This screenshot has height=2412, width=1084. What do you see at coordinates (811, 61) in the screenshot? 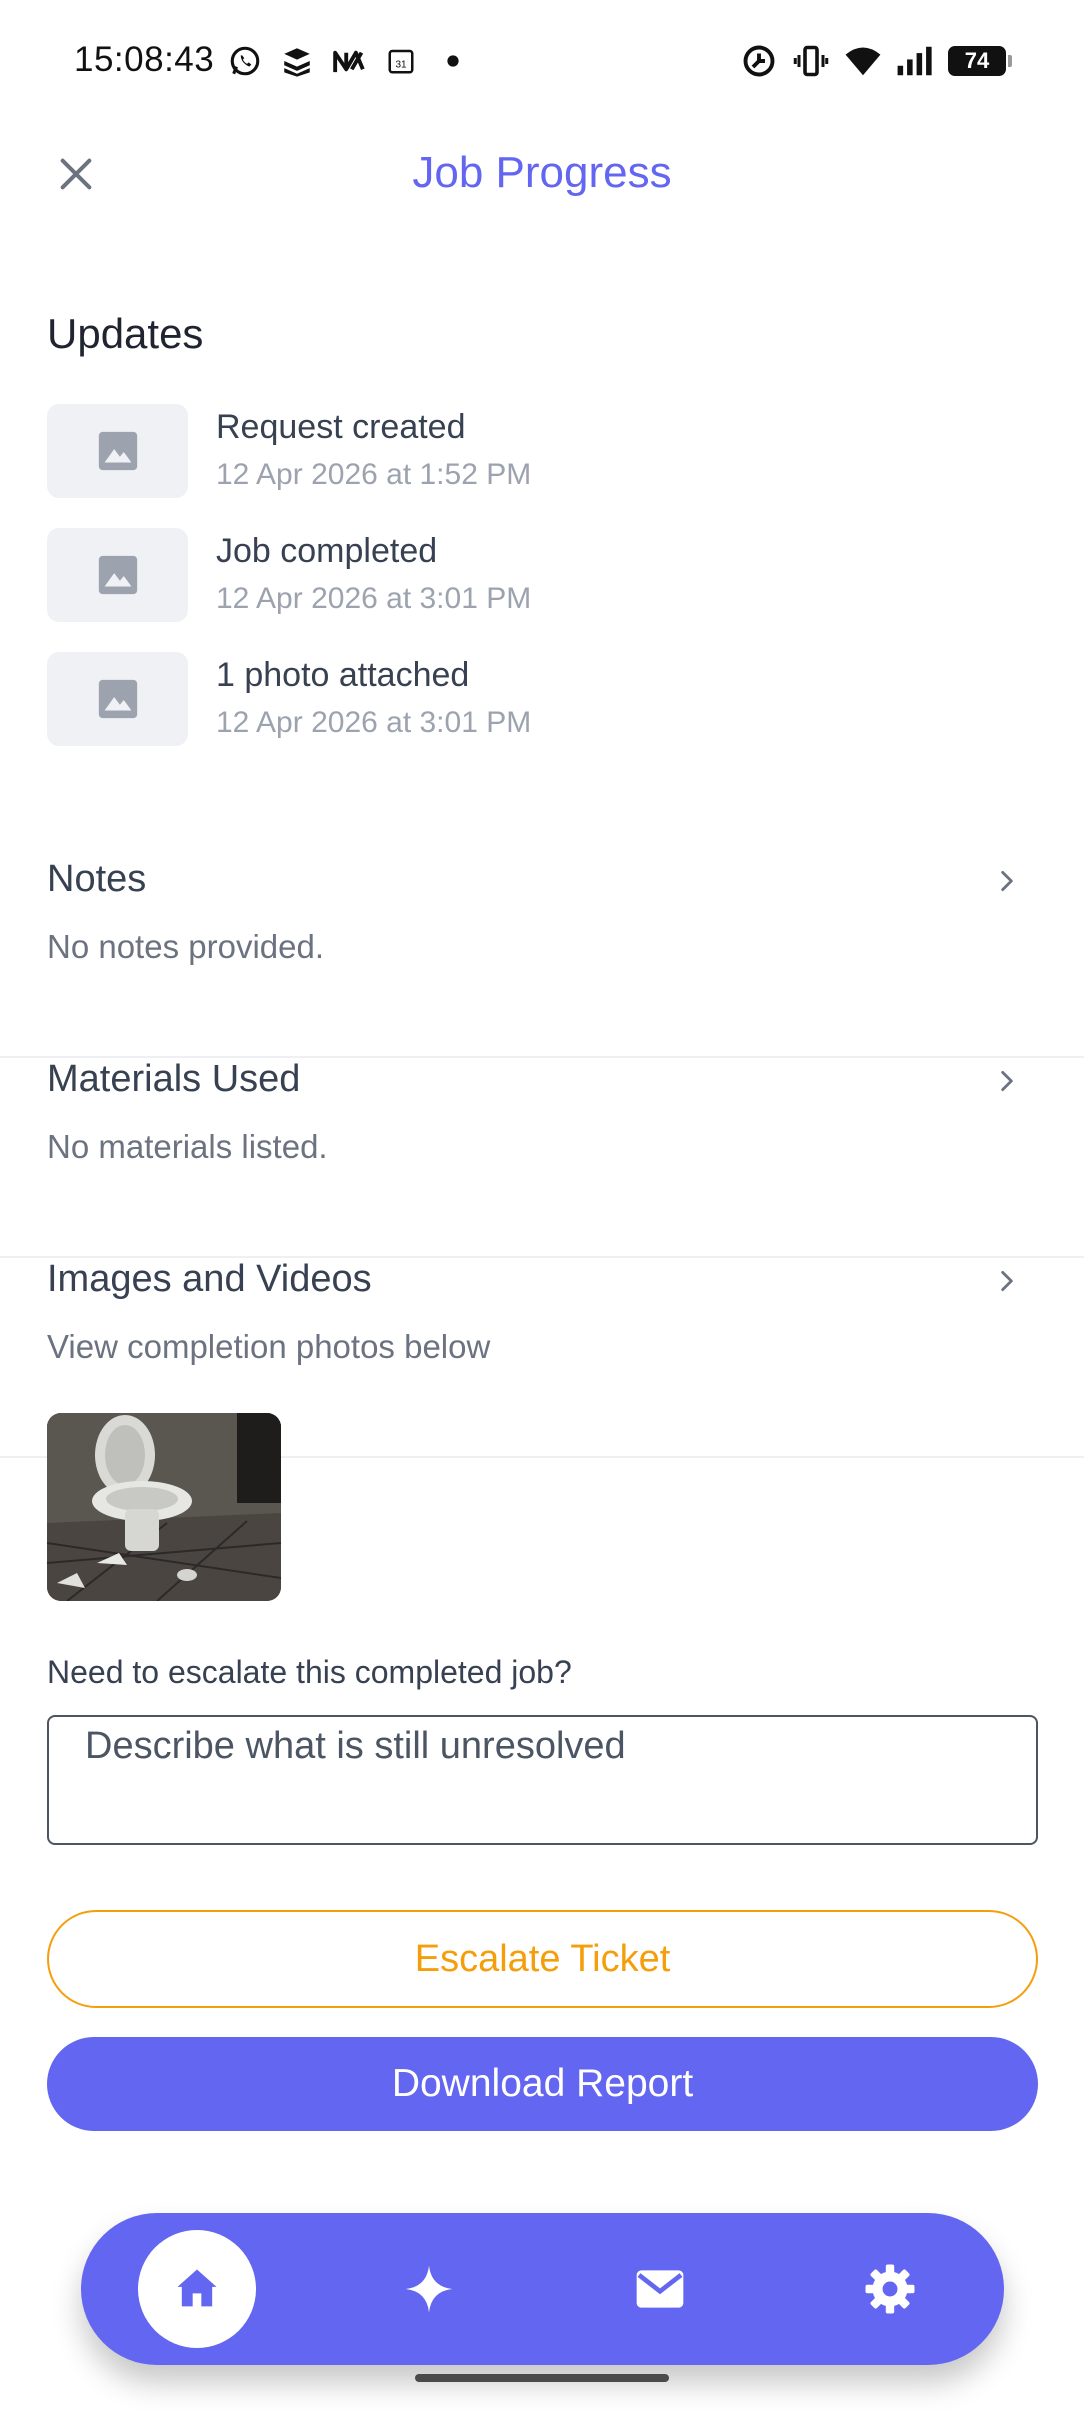
I see `vibrate-icon` at bounding box center [811, 61].